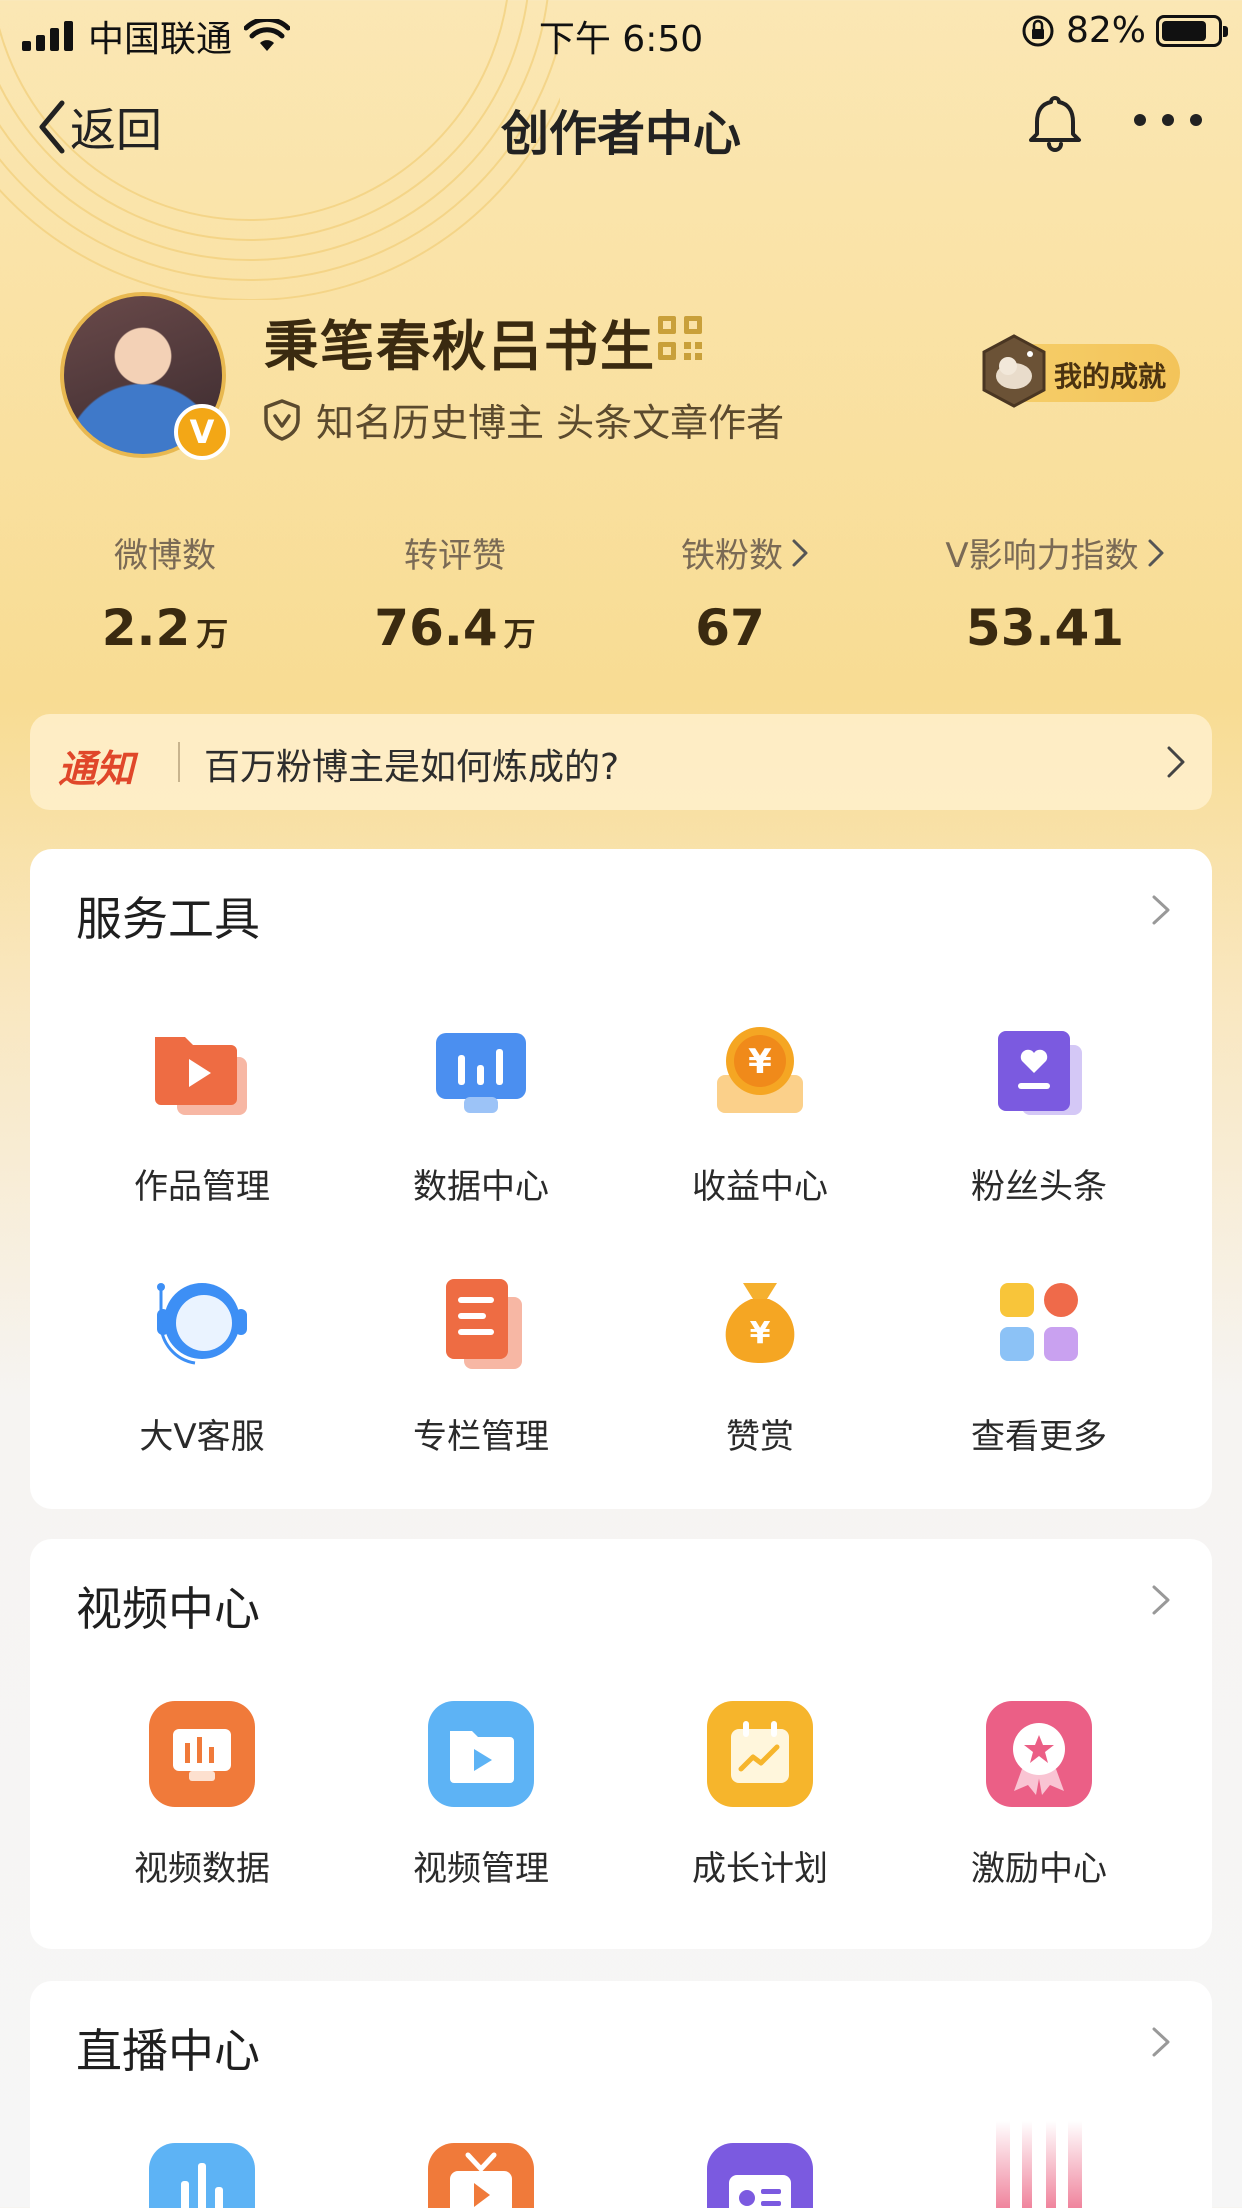  I want to click on tile-label: 赞赏, so click(760, 1437).